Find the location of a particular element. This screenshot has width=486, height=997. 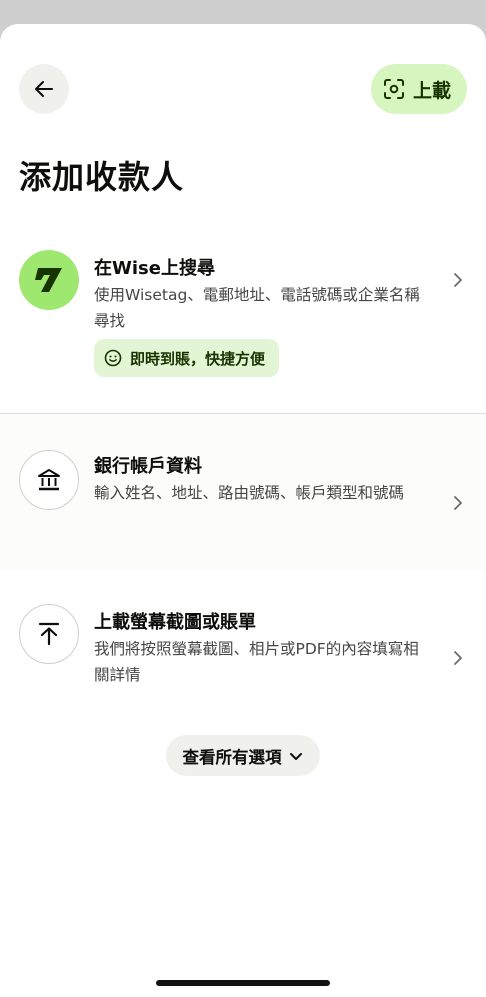

bank-icon is located at coordinates (49, 480).